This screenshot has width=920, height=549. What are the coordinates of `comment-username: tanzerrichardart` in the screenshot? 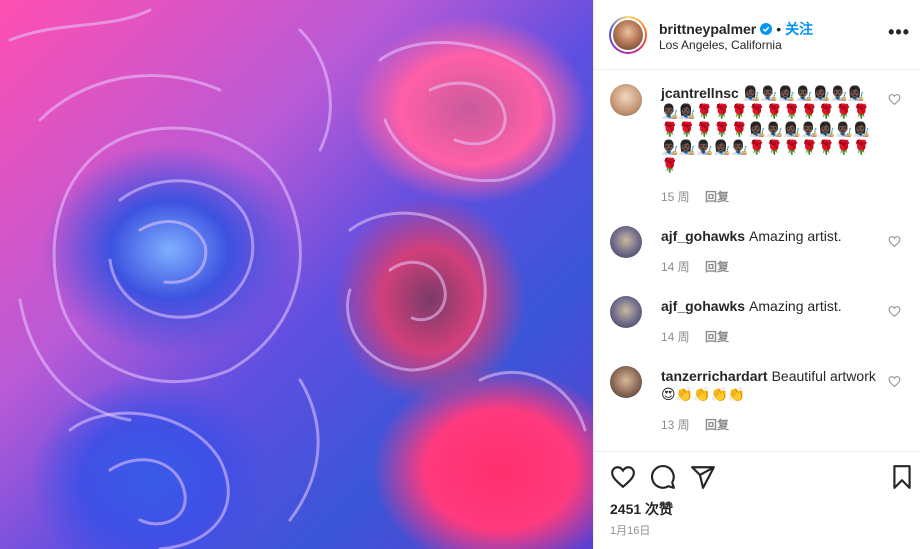 It's located at (714, 376).